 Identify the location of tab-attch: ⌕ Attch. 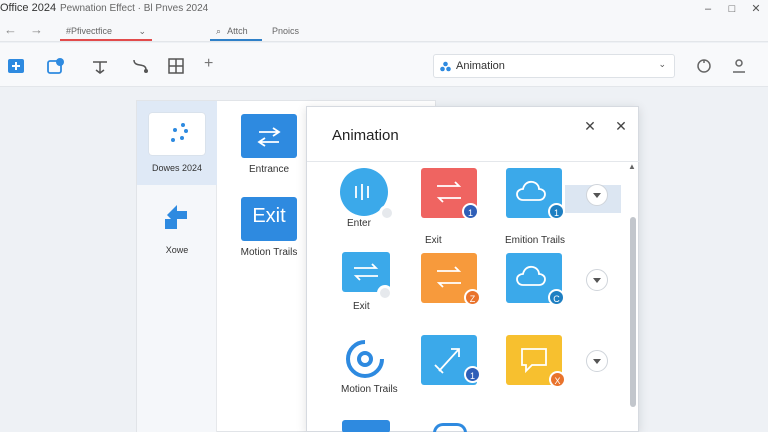
(236, 31).